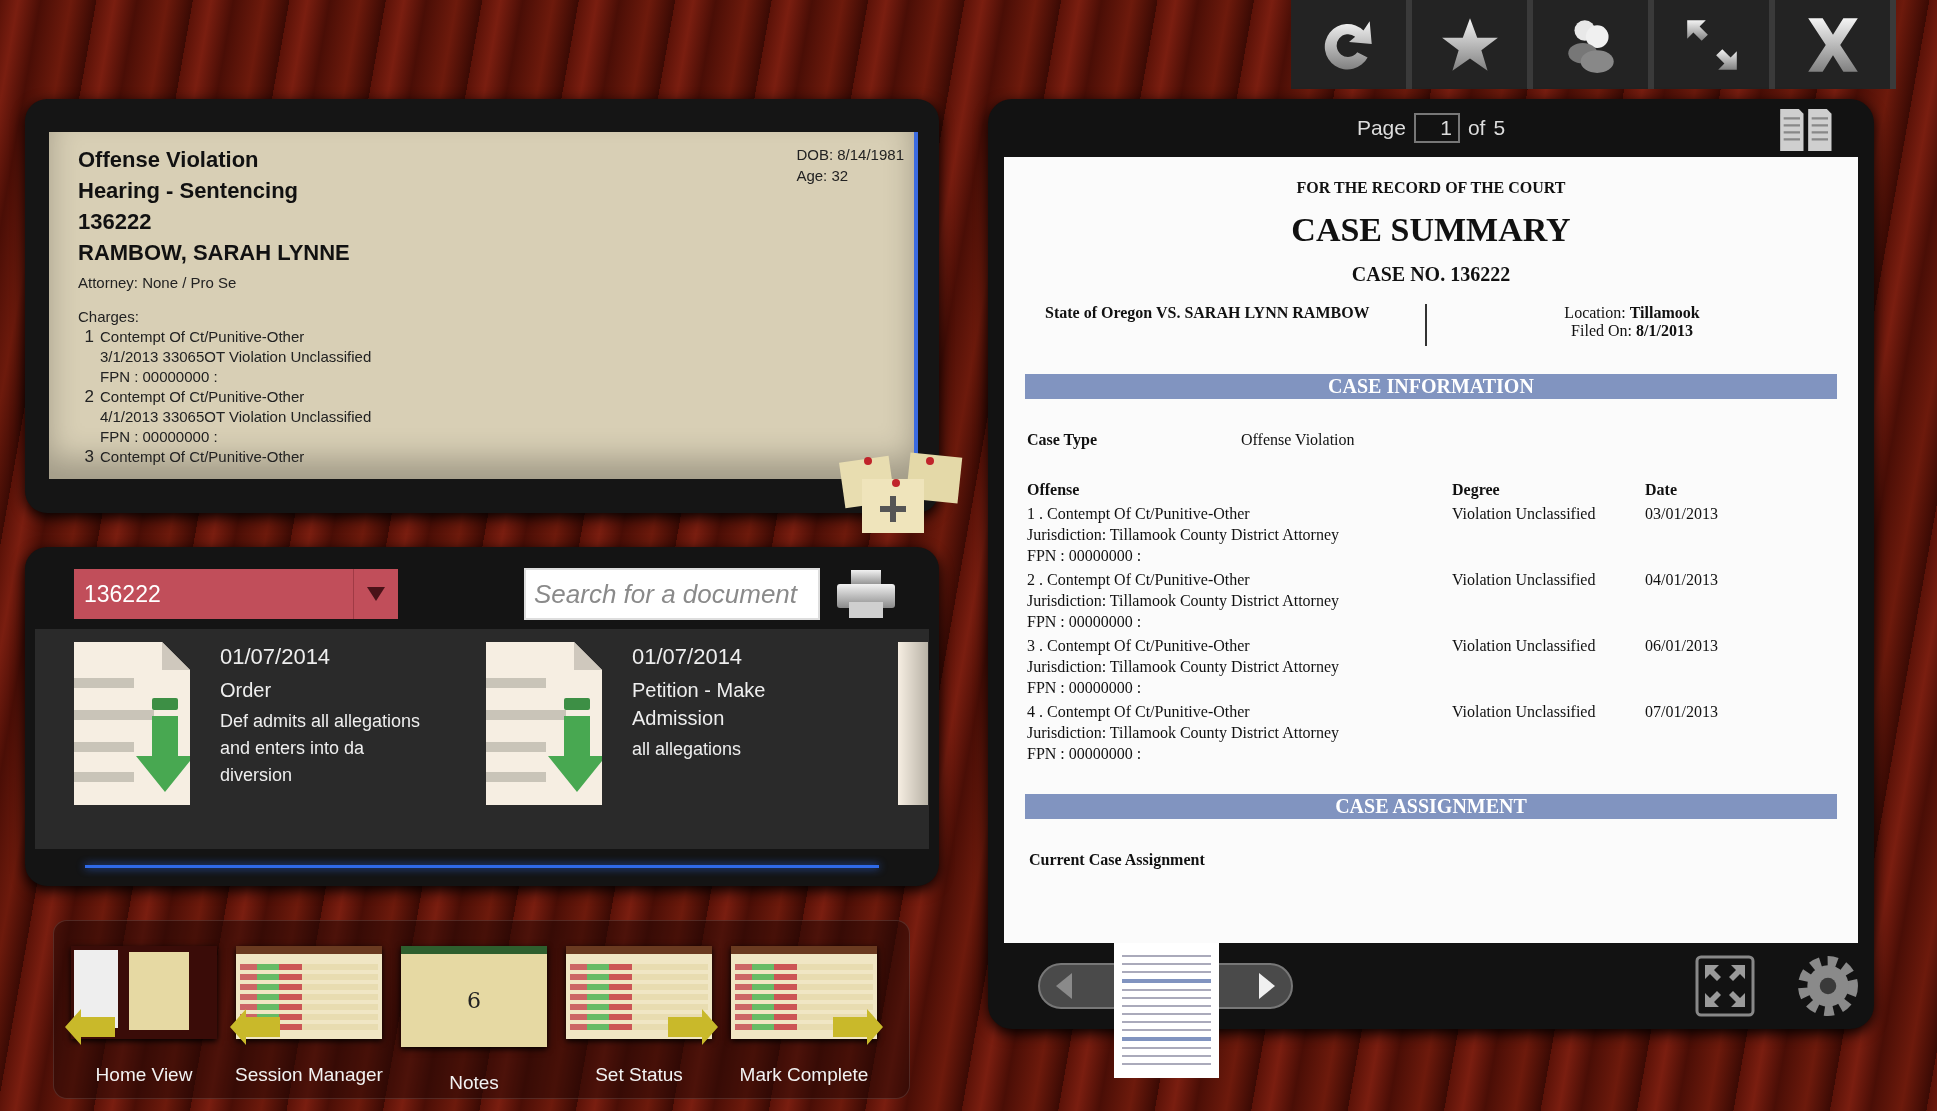 Image resolution: width=1937 pixels, height=1111 pixels. Describe the element at coordinates (321, 748) in the screenshot. I see `document-description: Def admits all allegations and enters into da diversion` at that location.